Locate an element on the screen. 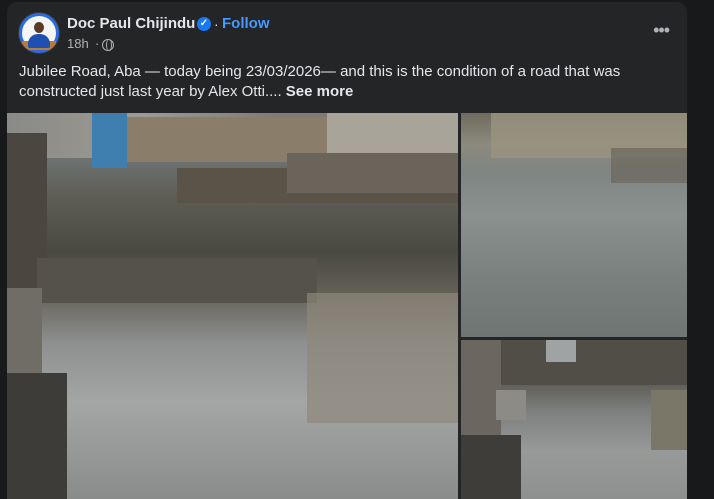 The height and width of the screenshot is (499, 714). follow-button: Follow is located at coordinates (246, 23).